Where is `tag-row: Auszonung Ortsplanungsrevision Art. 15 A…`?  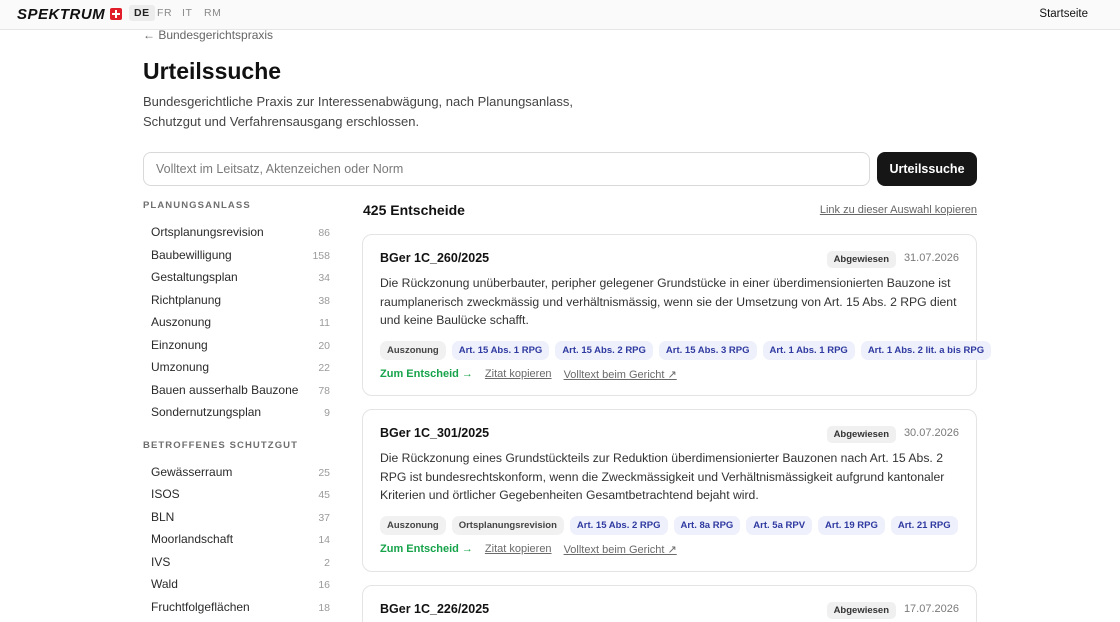 tag-row: Auszonung Ortsplanungsrevision Art. 15 A… is located at coordinates (669, 525).